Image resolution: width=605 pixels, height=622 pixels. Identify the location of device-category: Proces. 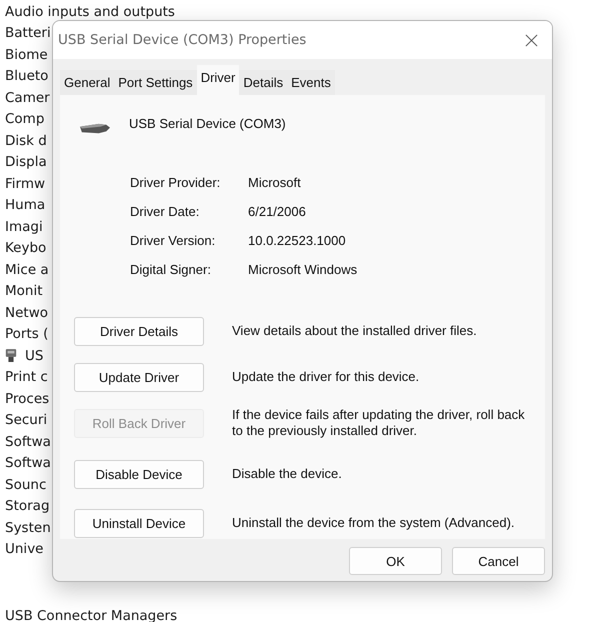
(27, 398).